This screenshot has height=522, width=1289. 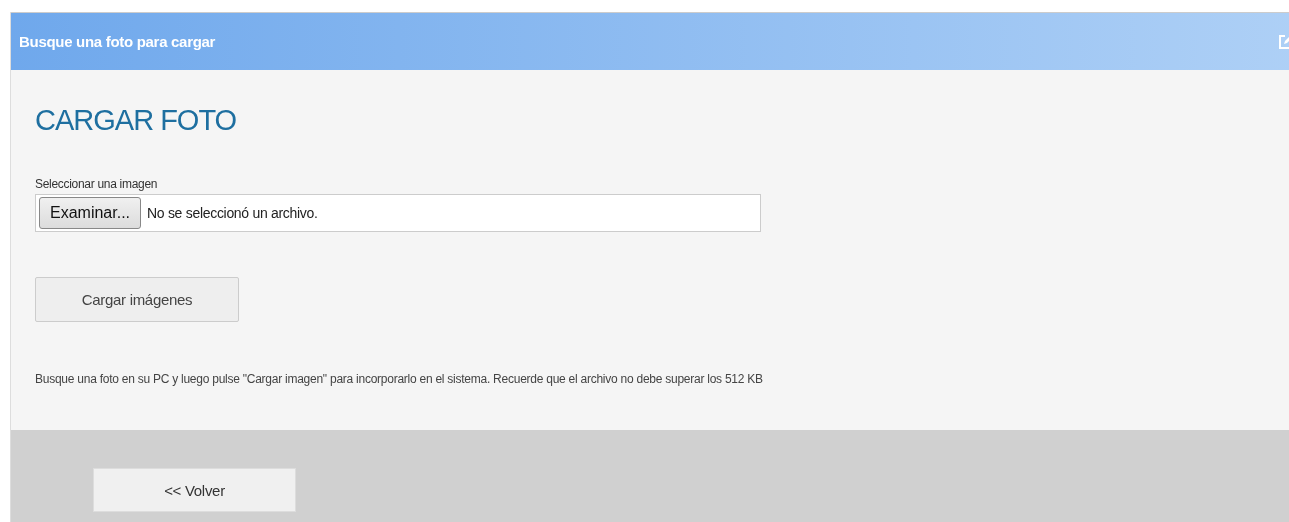 What do you see at coordinates (398, 213) in the screenshot?
I see `file-input-field: Examinar... No se seleccionó un archivo.` at bounding box center [398, 213].